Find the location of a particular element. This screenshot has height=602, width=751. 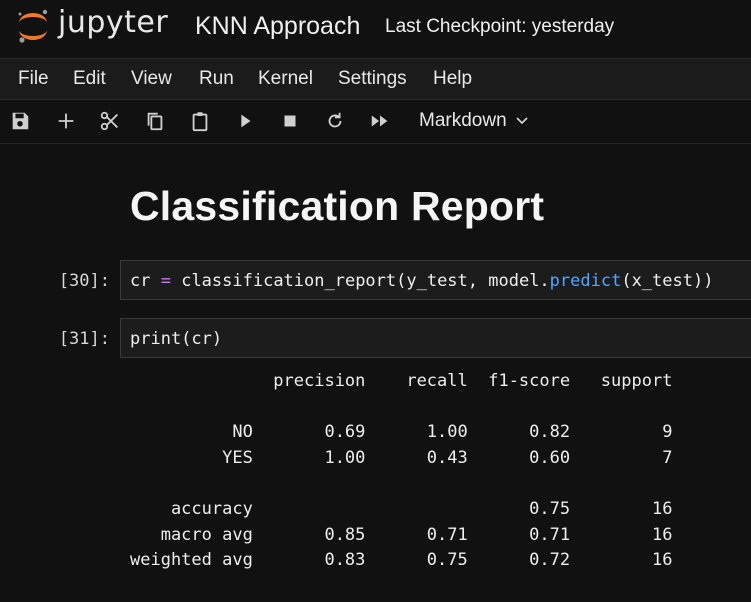

jupyter-logo-icon is located at coordinates (33, 26).